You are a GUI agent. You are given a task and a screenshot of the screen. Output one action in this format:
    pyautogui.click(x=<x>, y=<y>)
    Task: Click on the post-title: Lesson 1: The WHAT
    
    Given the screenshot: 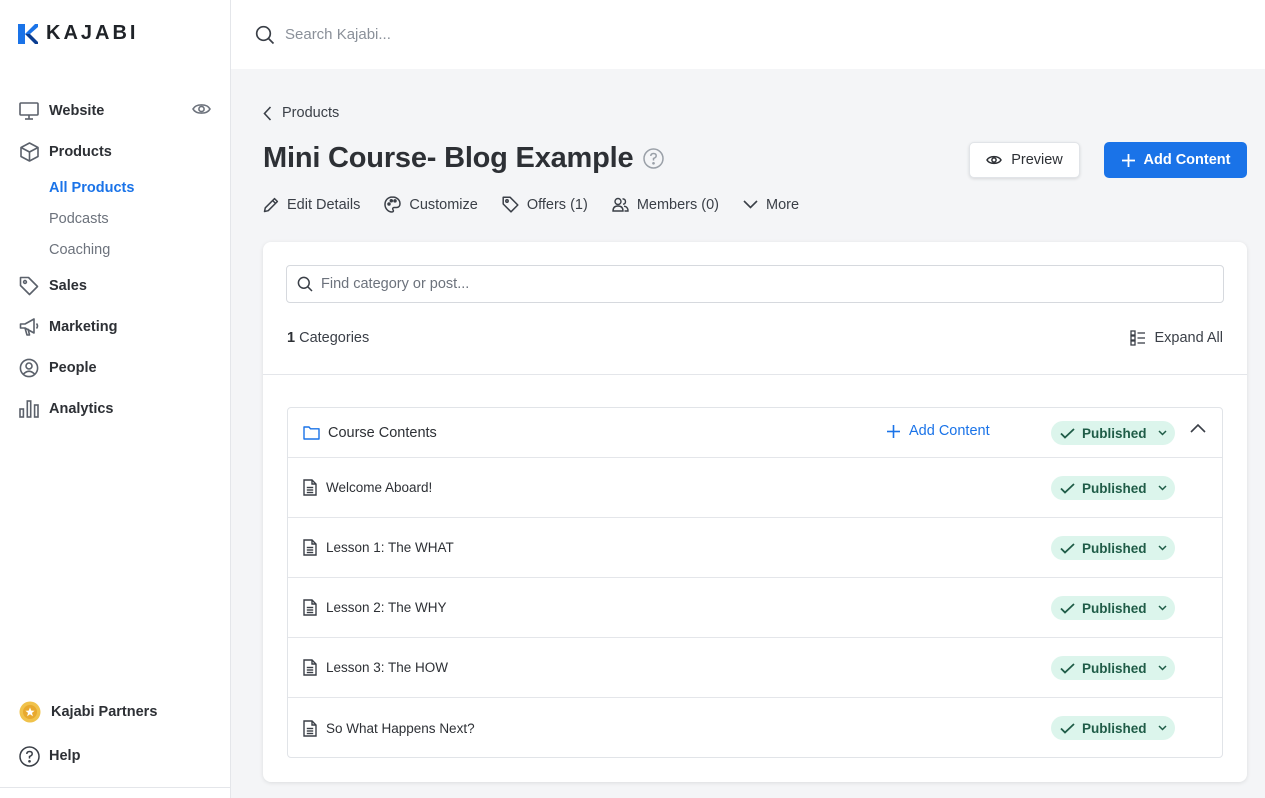 What is the action you would take?
    pyautogui.click(x=390, y=547)
    